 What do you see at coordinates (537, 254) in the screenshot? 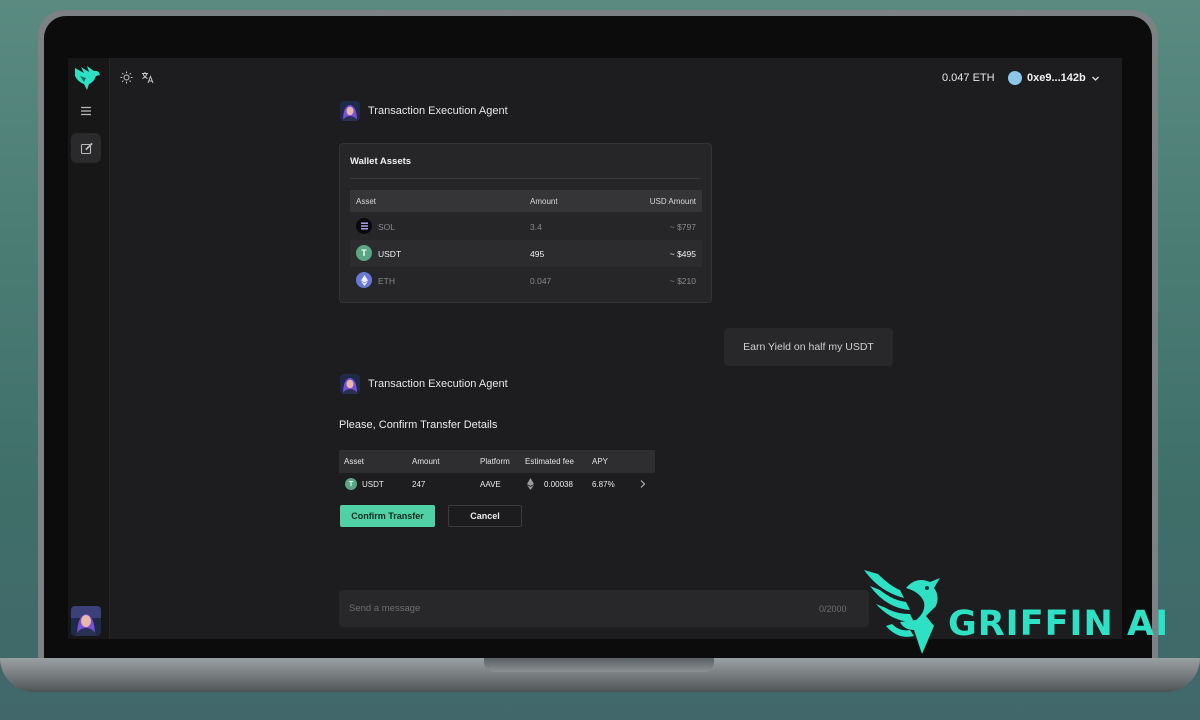
I see `asset-amount: 495` at bounding box center [537, 254].